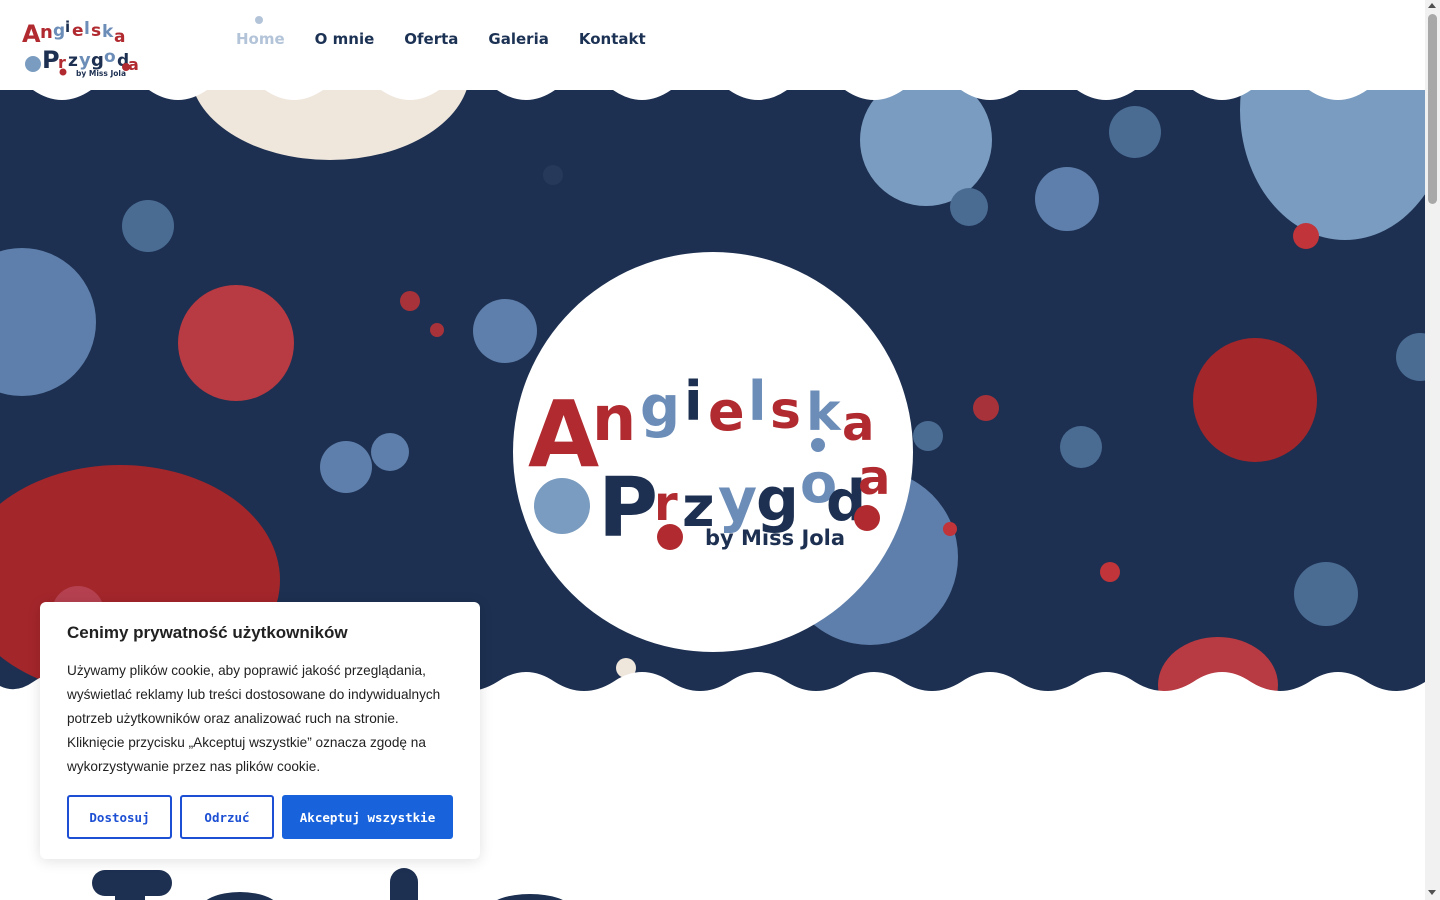  What do you see at coordinates (1432, 109) in the screenshot?
I see `scrollbar-thumb` at bounding box center [1432, 109].